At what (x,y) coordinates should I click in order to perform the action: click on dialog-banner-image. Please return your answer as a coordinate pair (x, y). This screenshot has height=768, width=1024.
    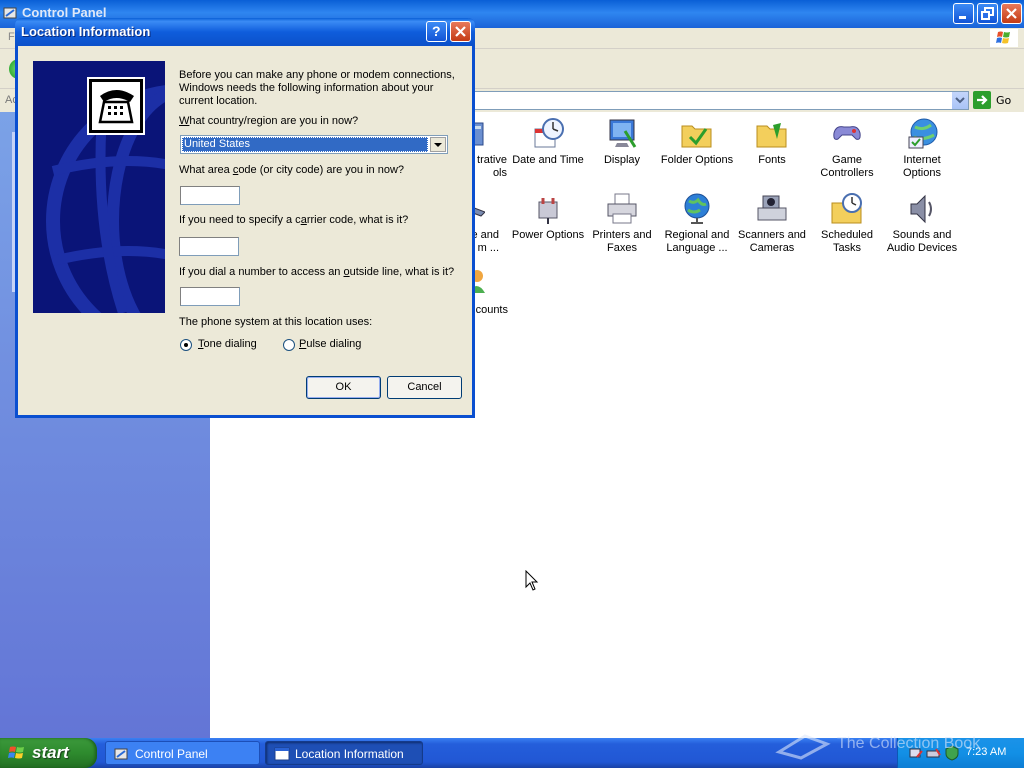
    Looking at the image, I should click on (99, 187).